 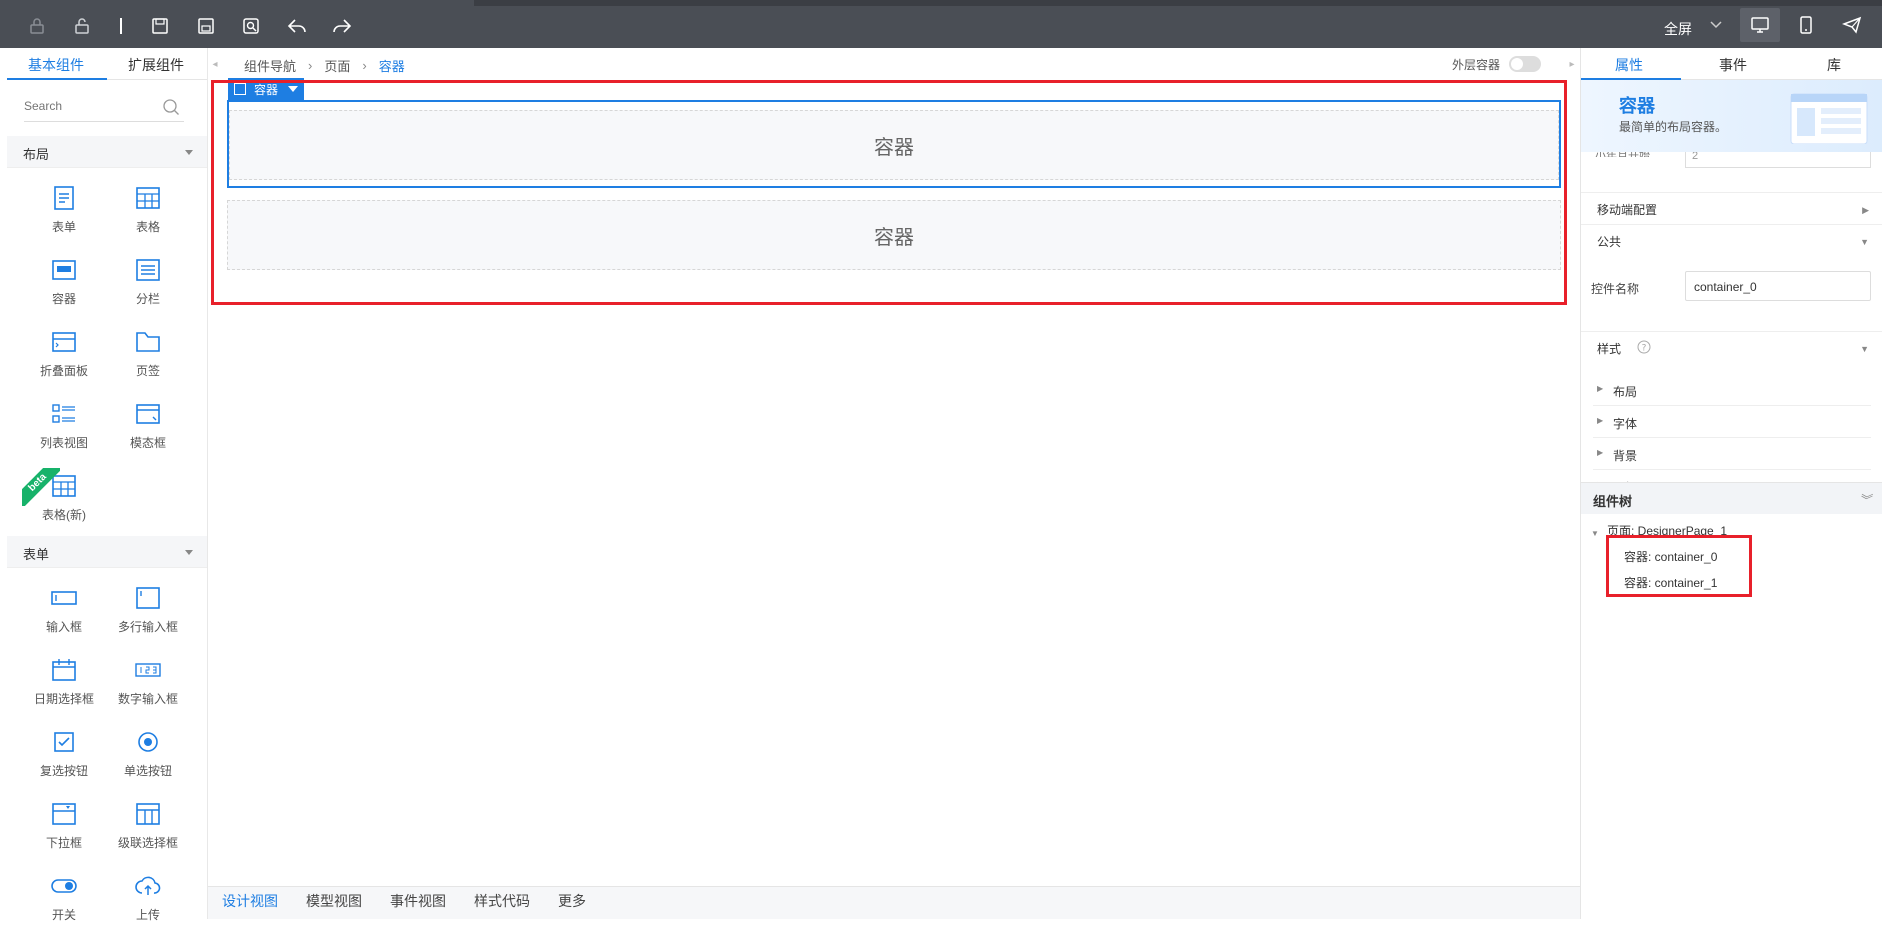 What do you see at coordinates (64, 342) in the screenshot?
I see `collapse-icon` at bounding box center [64, 342].